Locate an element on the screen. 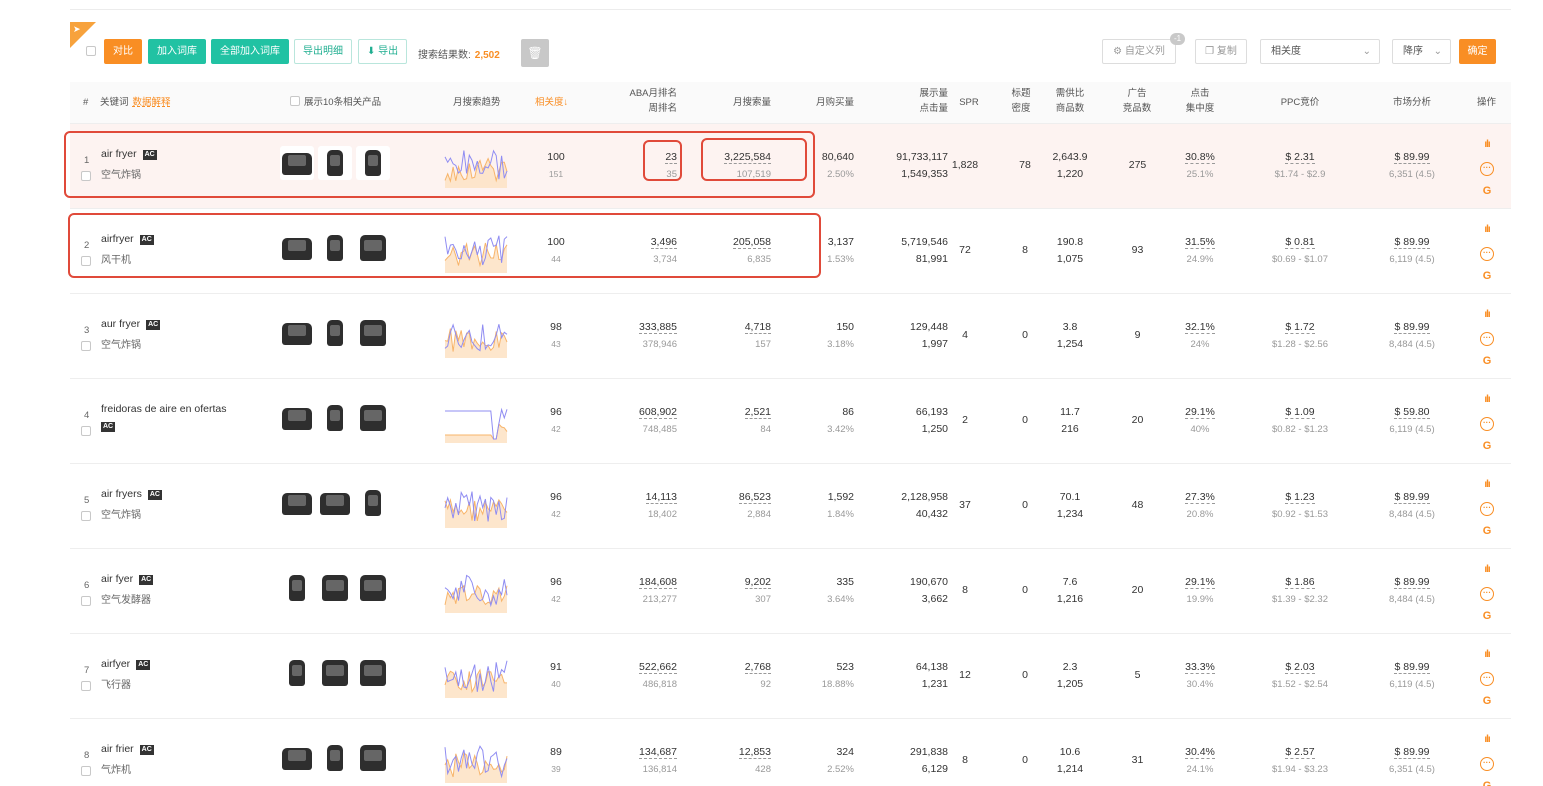 Image resolution: width=1543 pixels, height=786 pixels. col-relevance: 相关度↓ is located at coordinates (551, 102).